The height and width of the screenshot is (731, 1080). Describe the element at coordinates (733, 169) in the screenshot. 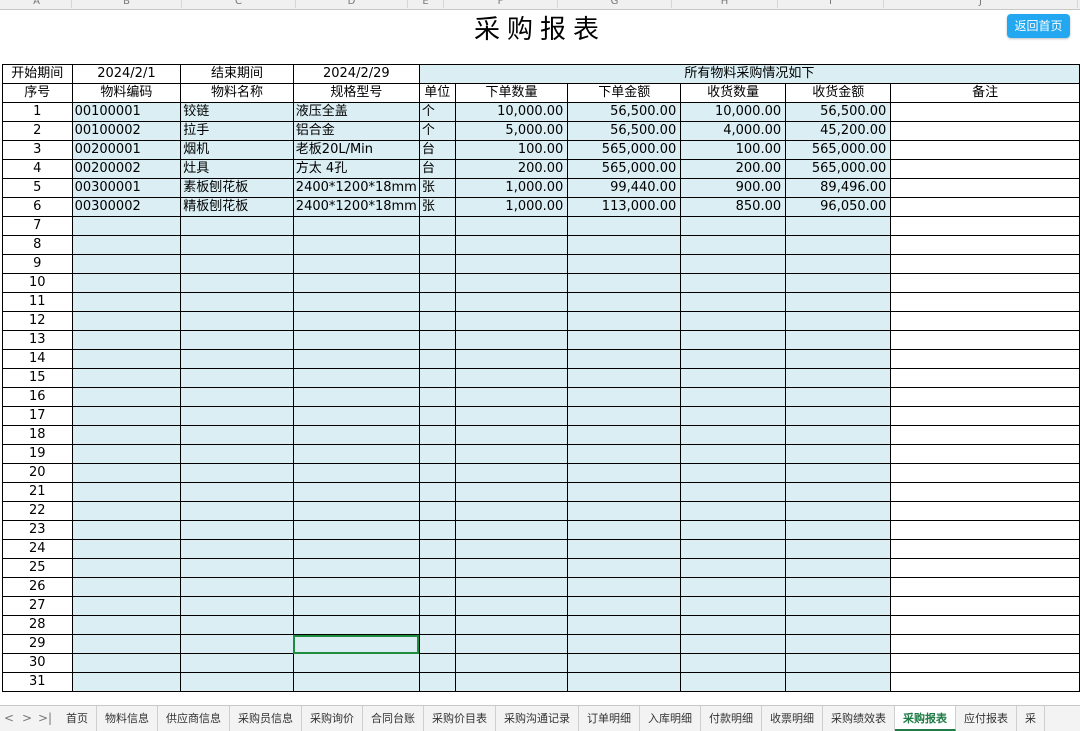

I see `table-cell: 200.00` at that location.